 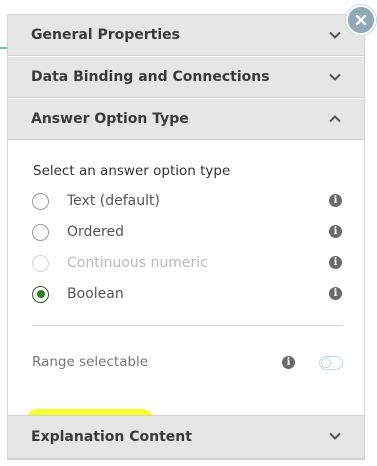 I want to click on range-selectable-toggle, so click(x=331, y=363).